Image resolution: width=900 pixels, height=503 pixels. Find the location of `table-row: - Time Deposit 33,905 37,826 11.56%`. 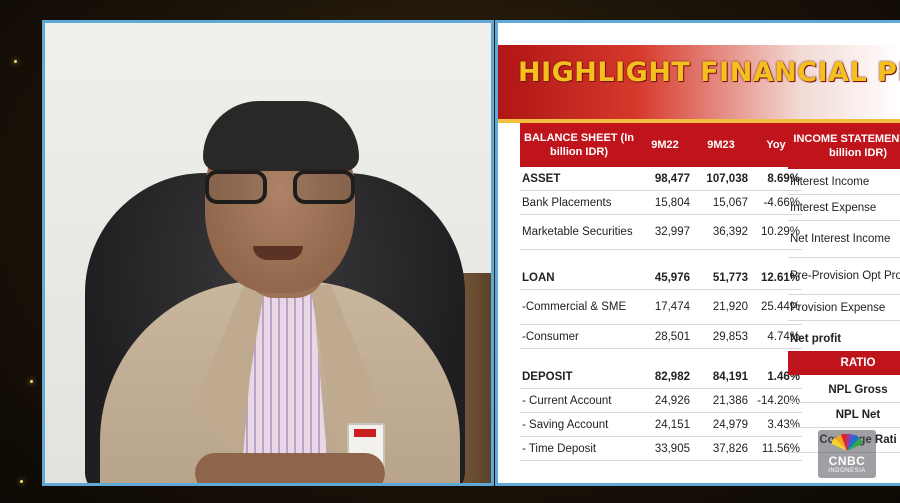

table-row: - Time Deposit 33,905 37,826 11.56% is located at coordinates (661, 448).